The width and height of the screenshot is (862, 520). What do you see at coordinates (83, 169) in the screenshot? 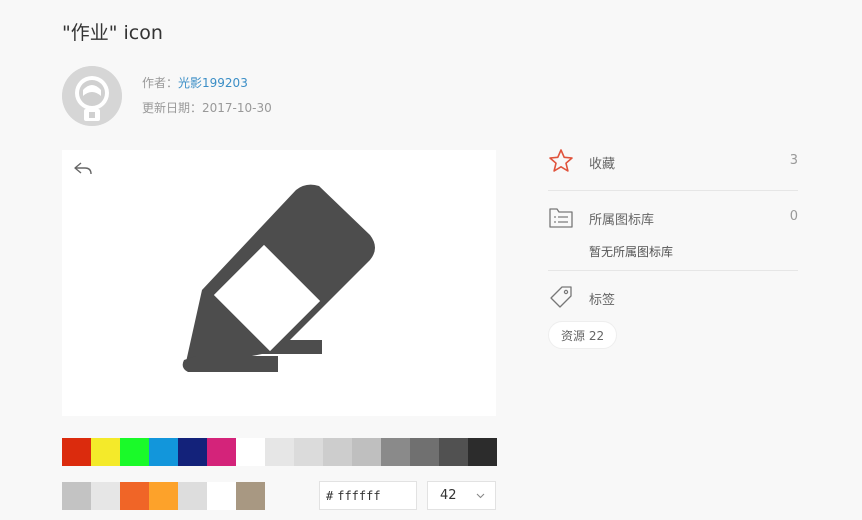
I see `undo-icon` at bounding box center [83, 169].